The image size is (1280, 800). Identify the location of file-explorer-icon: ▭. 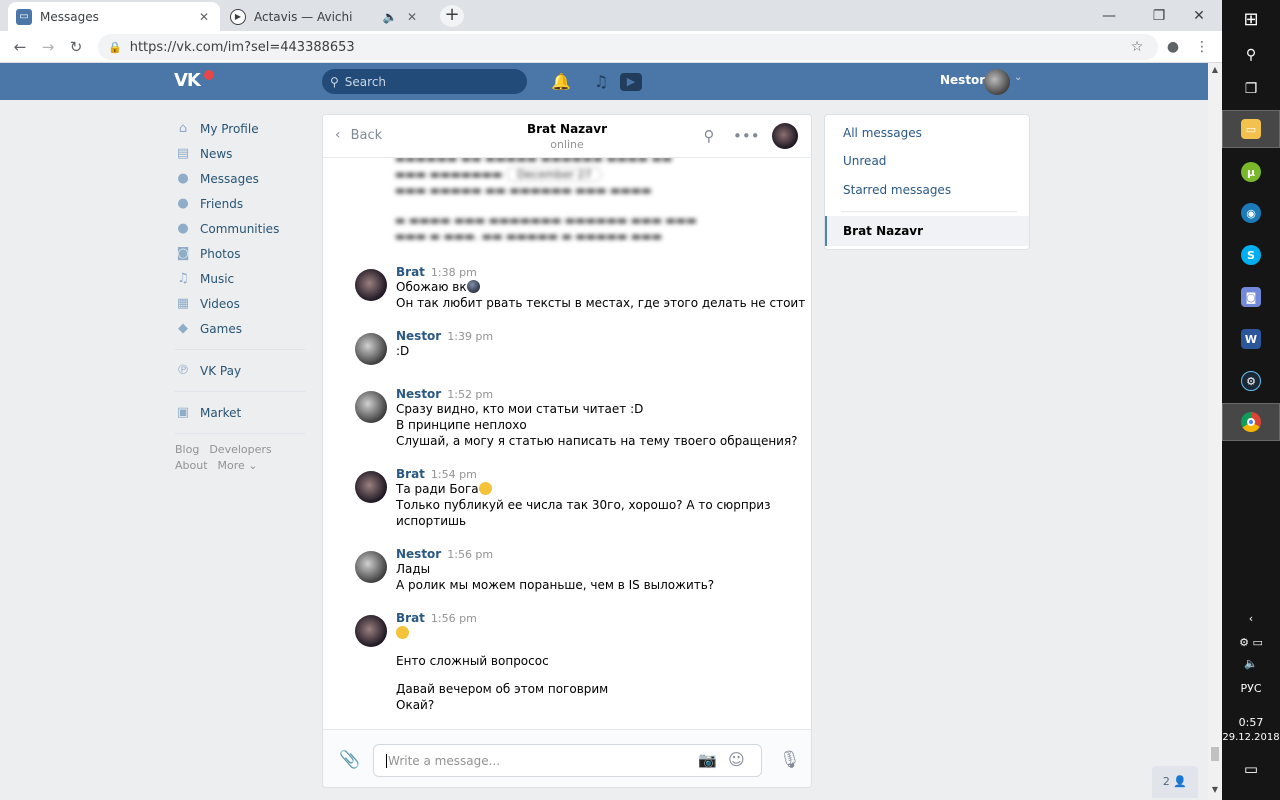
(1251, 129).